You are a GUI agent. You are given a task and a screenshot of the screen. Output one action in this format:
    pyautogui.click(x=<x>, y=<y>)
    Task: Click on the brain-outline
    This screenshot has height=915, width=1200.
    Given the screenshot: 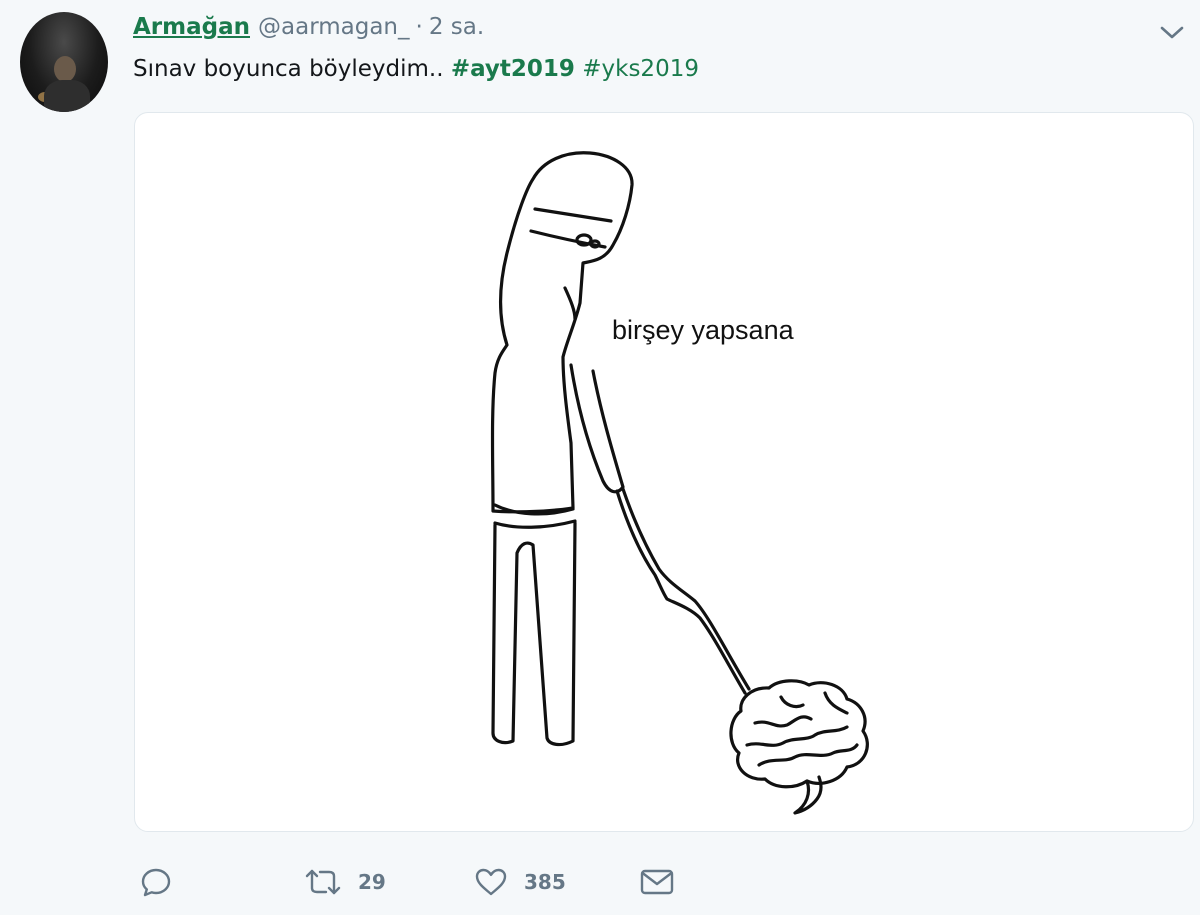 What is the action you would take?
    pyautogui.click(x=799, y=734)
    